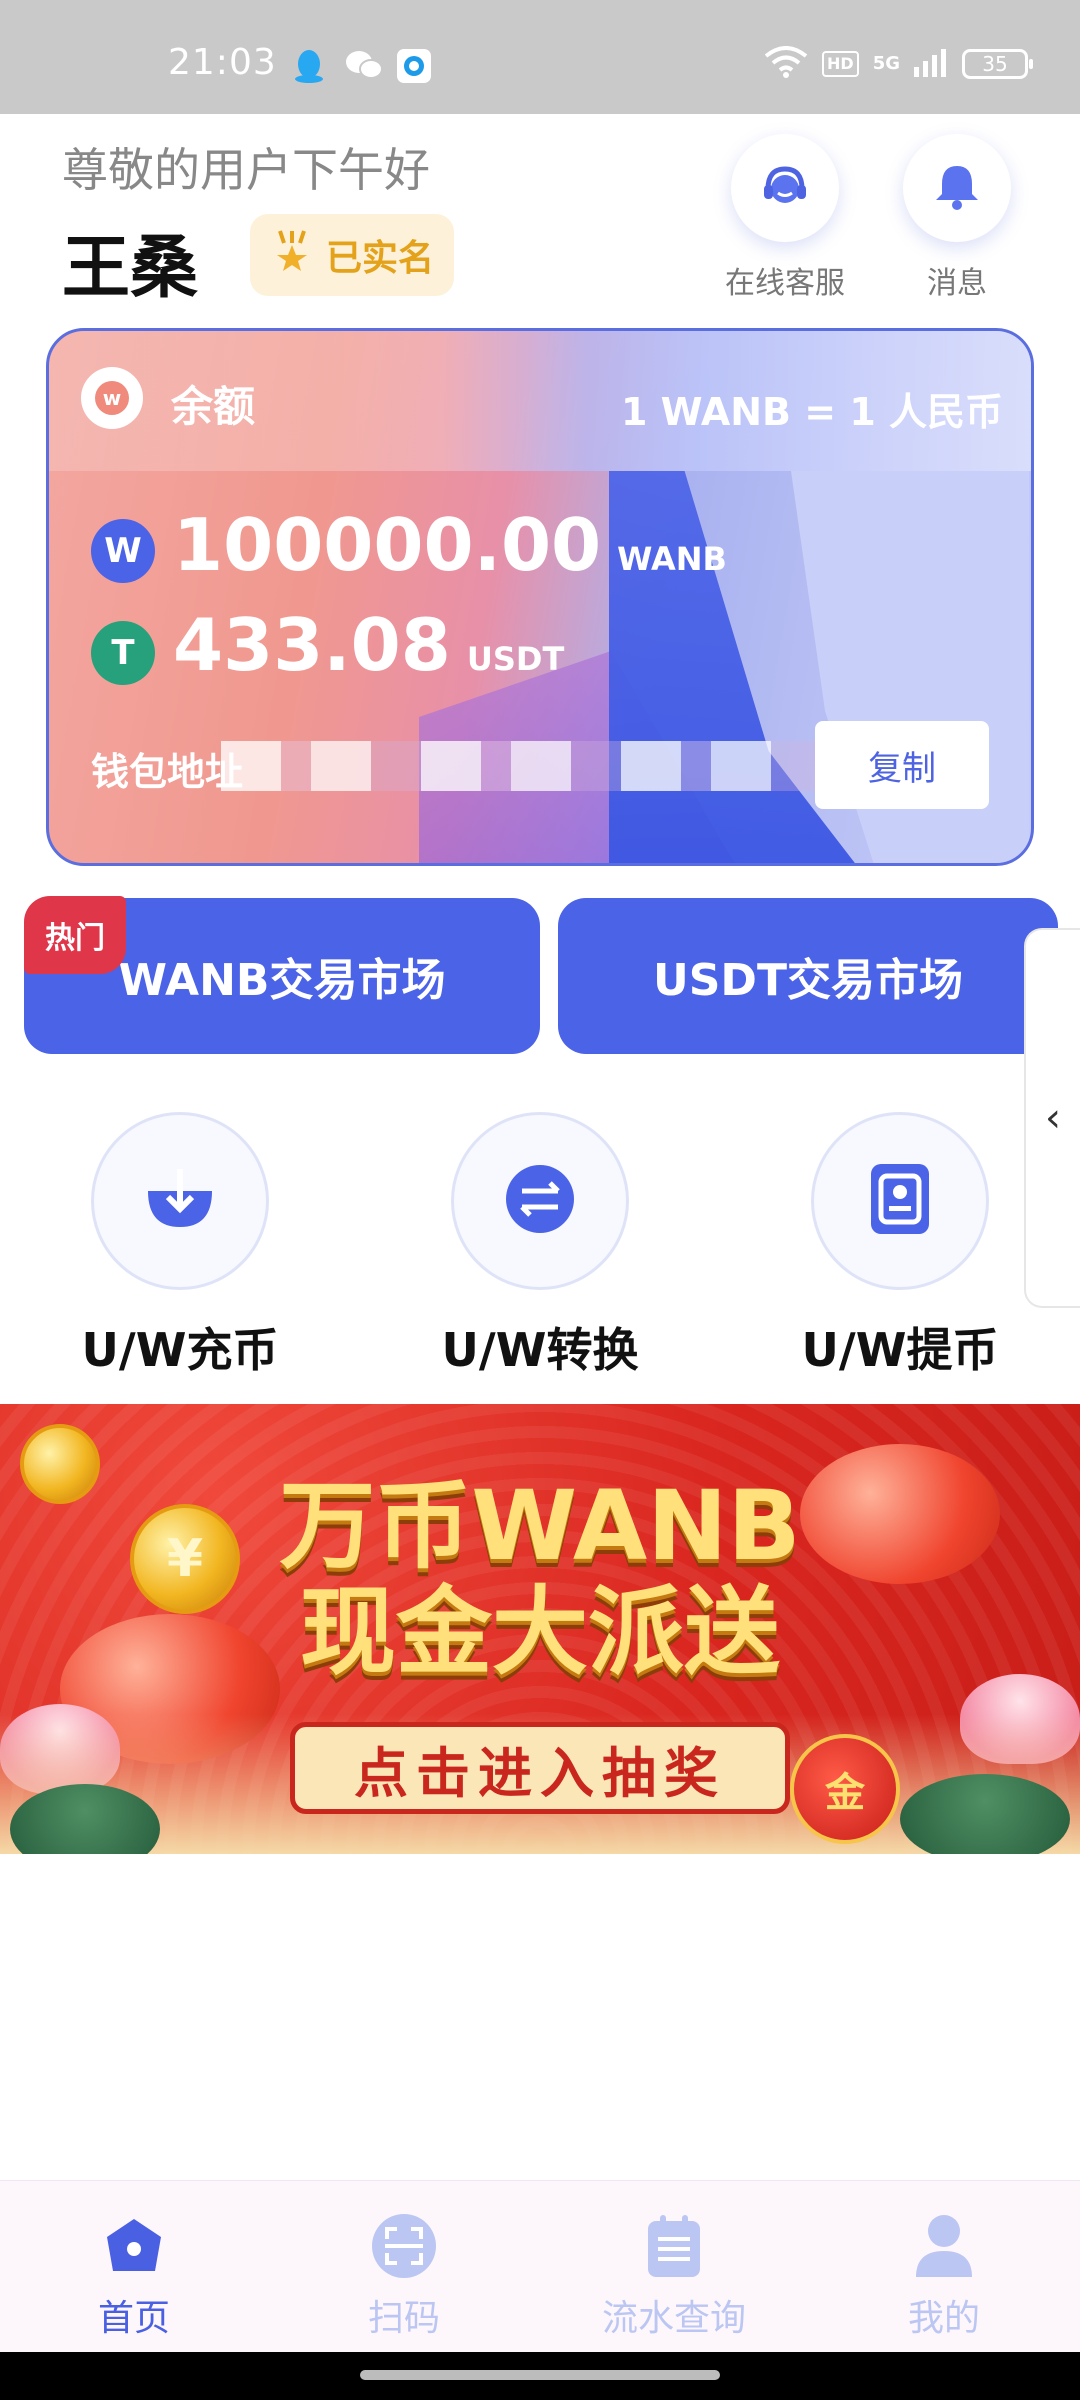  Describe the element at coordinates (540, 1350) in the screenshot. I see `convert-label: U/W转换` at that location.